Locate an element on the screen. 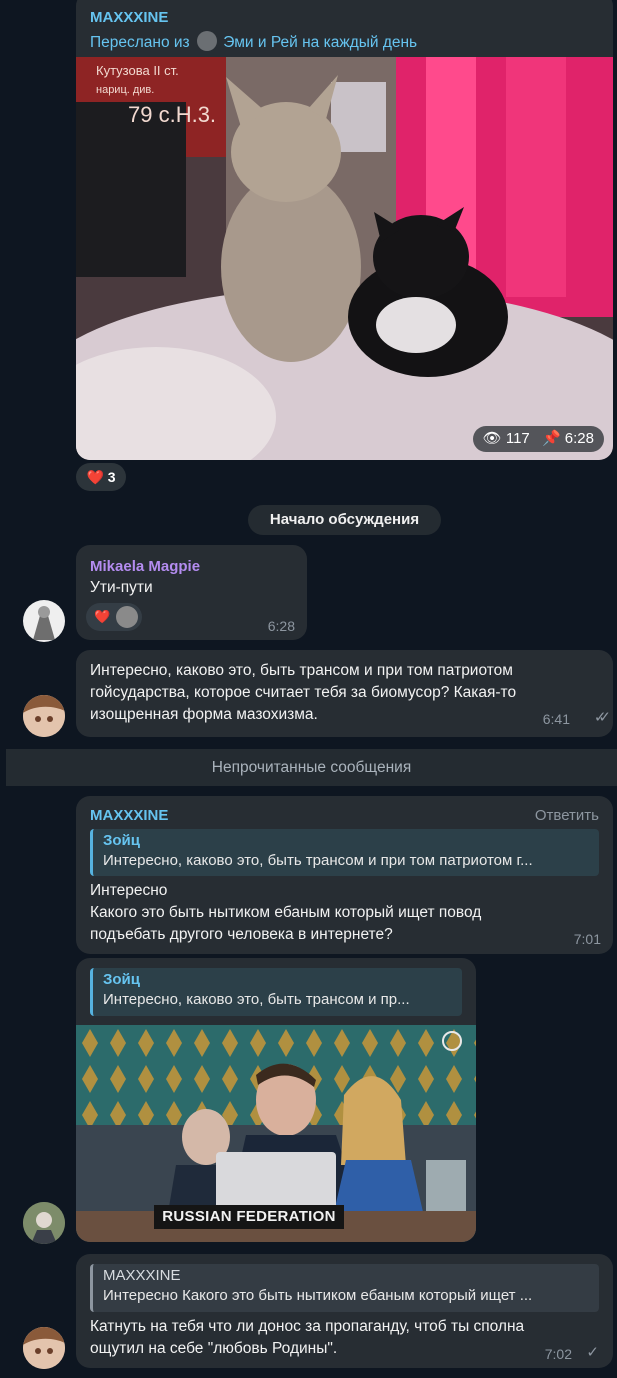 The width and height of the screenshot is (617, 1378). reply-button: Ответить is located at coordinates (567, 815).